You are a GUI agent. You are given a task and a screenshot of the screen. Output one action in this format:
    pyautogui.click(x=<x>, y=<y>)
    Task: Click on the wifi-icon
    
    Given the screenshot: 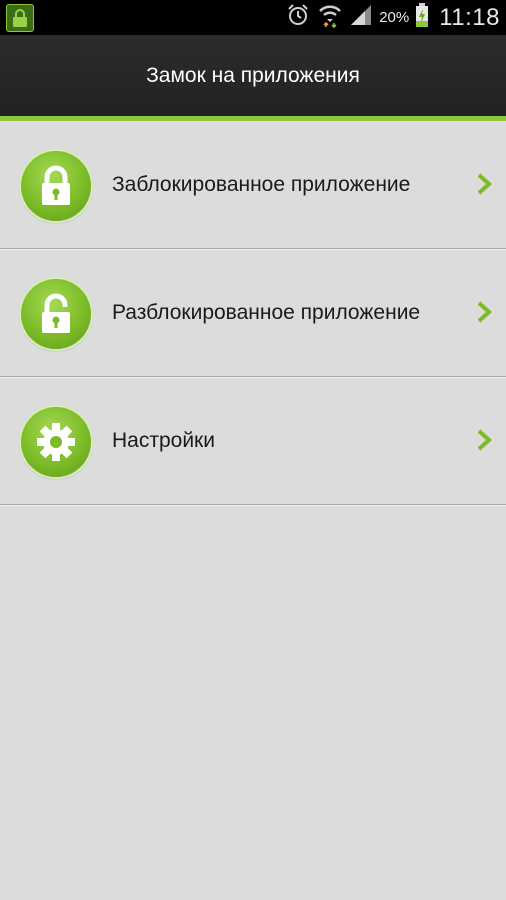 What is the action you would take?
    pyautogui.click(x=330, y=17)
    